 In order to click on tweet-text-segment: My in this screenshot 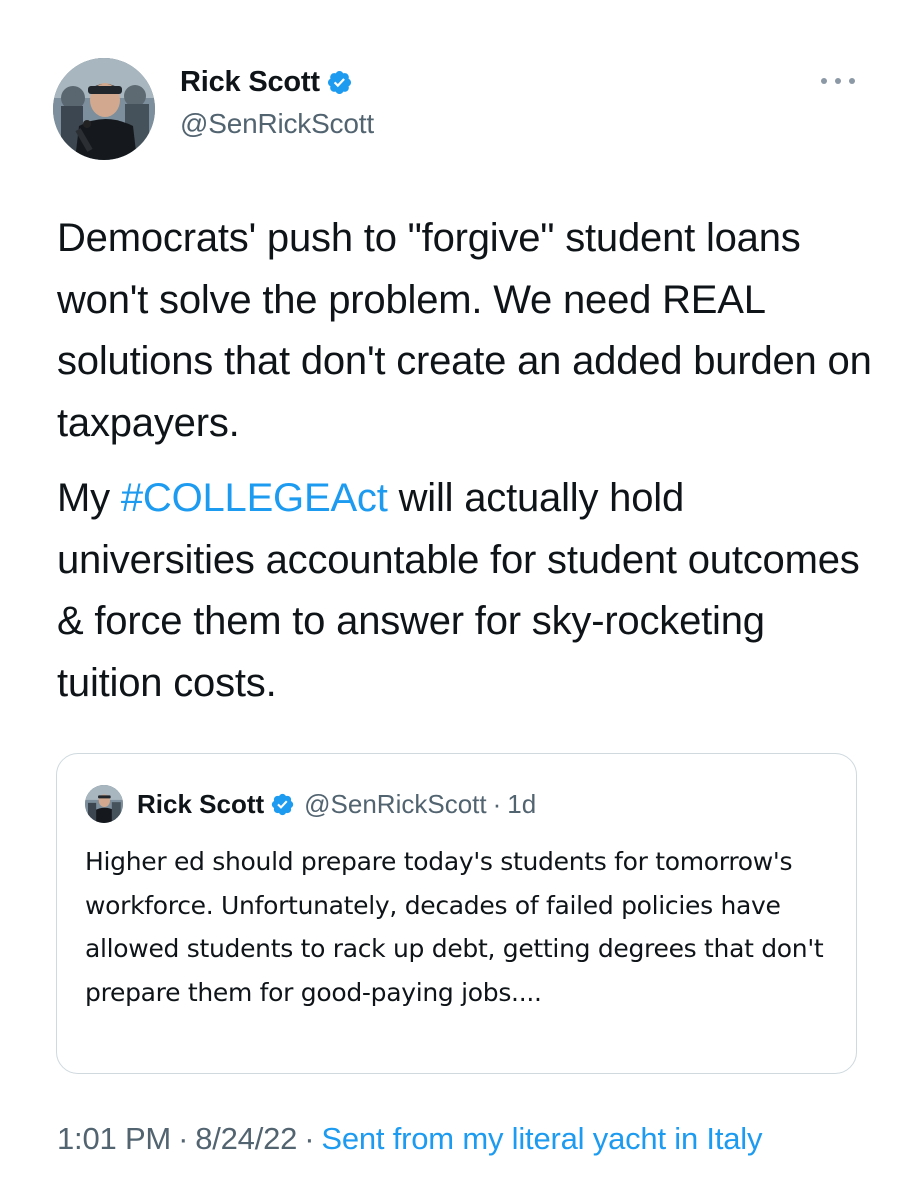, I will do `click(89, 498)`.